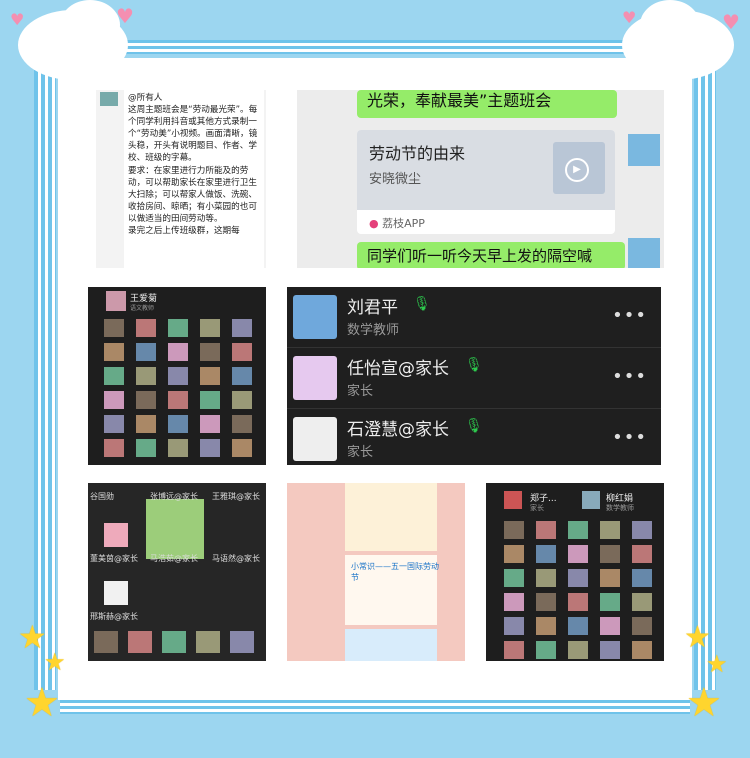 This screenshot has width=750, height=758. I want to click on star-icon: ★, so click(55, 662).